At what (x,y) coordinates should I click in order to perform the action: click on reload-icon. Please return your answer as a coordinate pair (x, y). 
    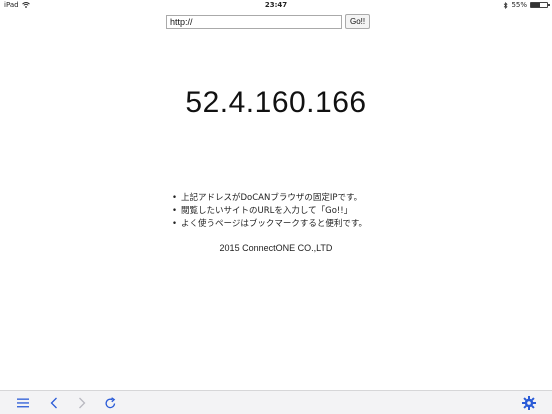
    Looking at the image, I should click on (109, 402).